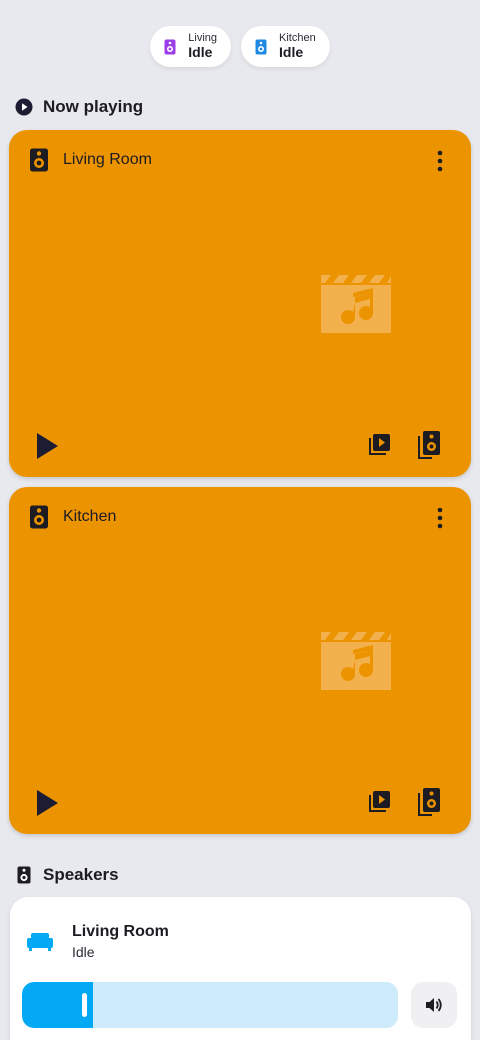  Describe the element at coordinates (40, 942) in the screenshot. I see `sofa-icon` at that location.